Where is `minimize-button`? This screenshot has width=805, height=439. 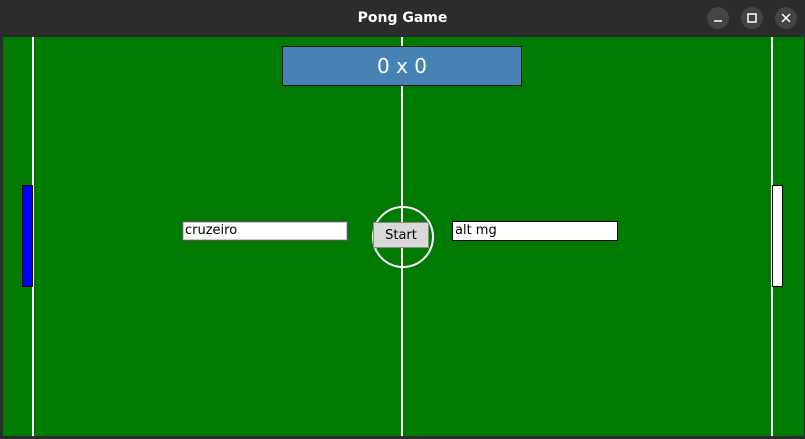
minimize-button is located at coordinates (718, 18).